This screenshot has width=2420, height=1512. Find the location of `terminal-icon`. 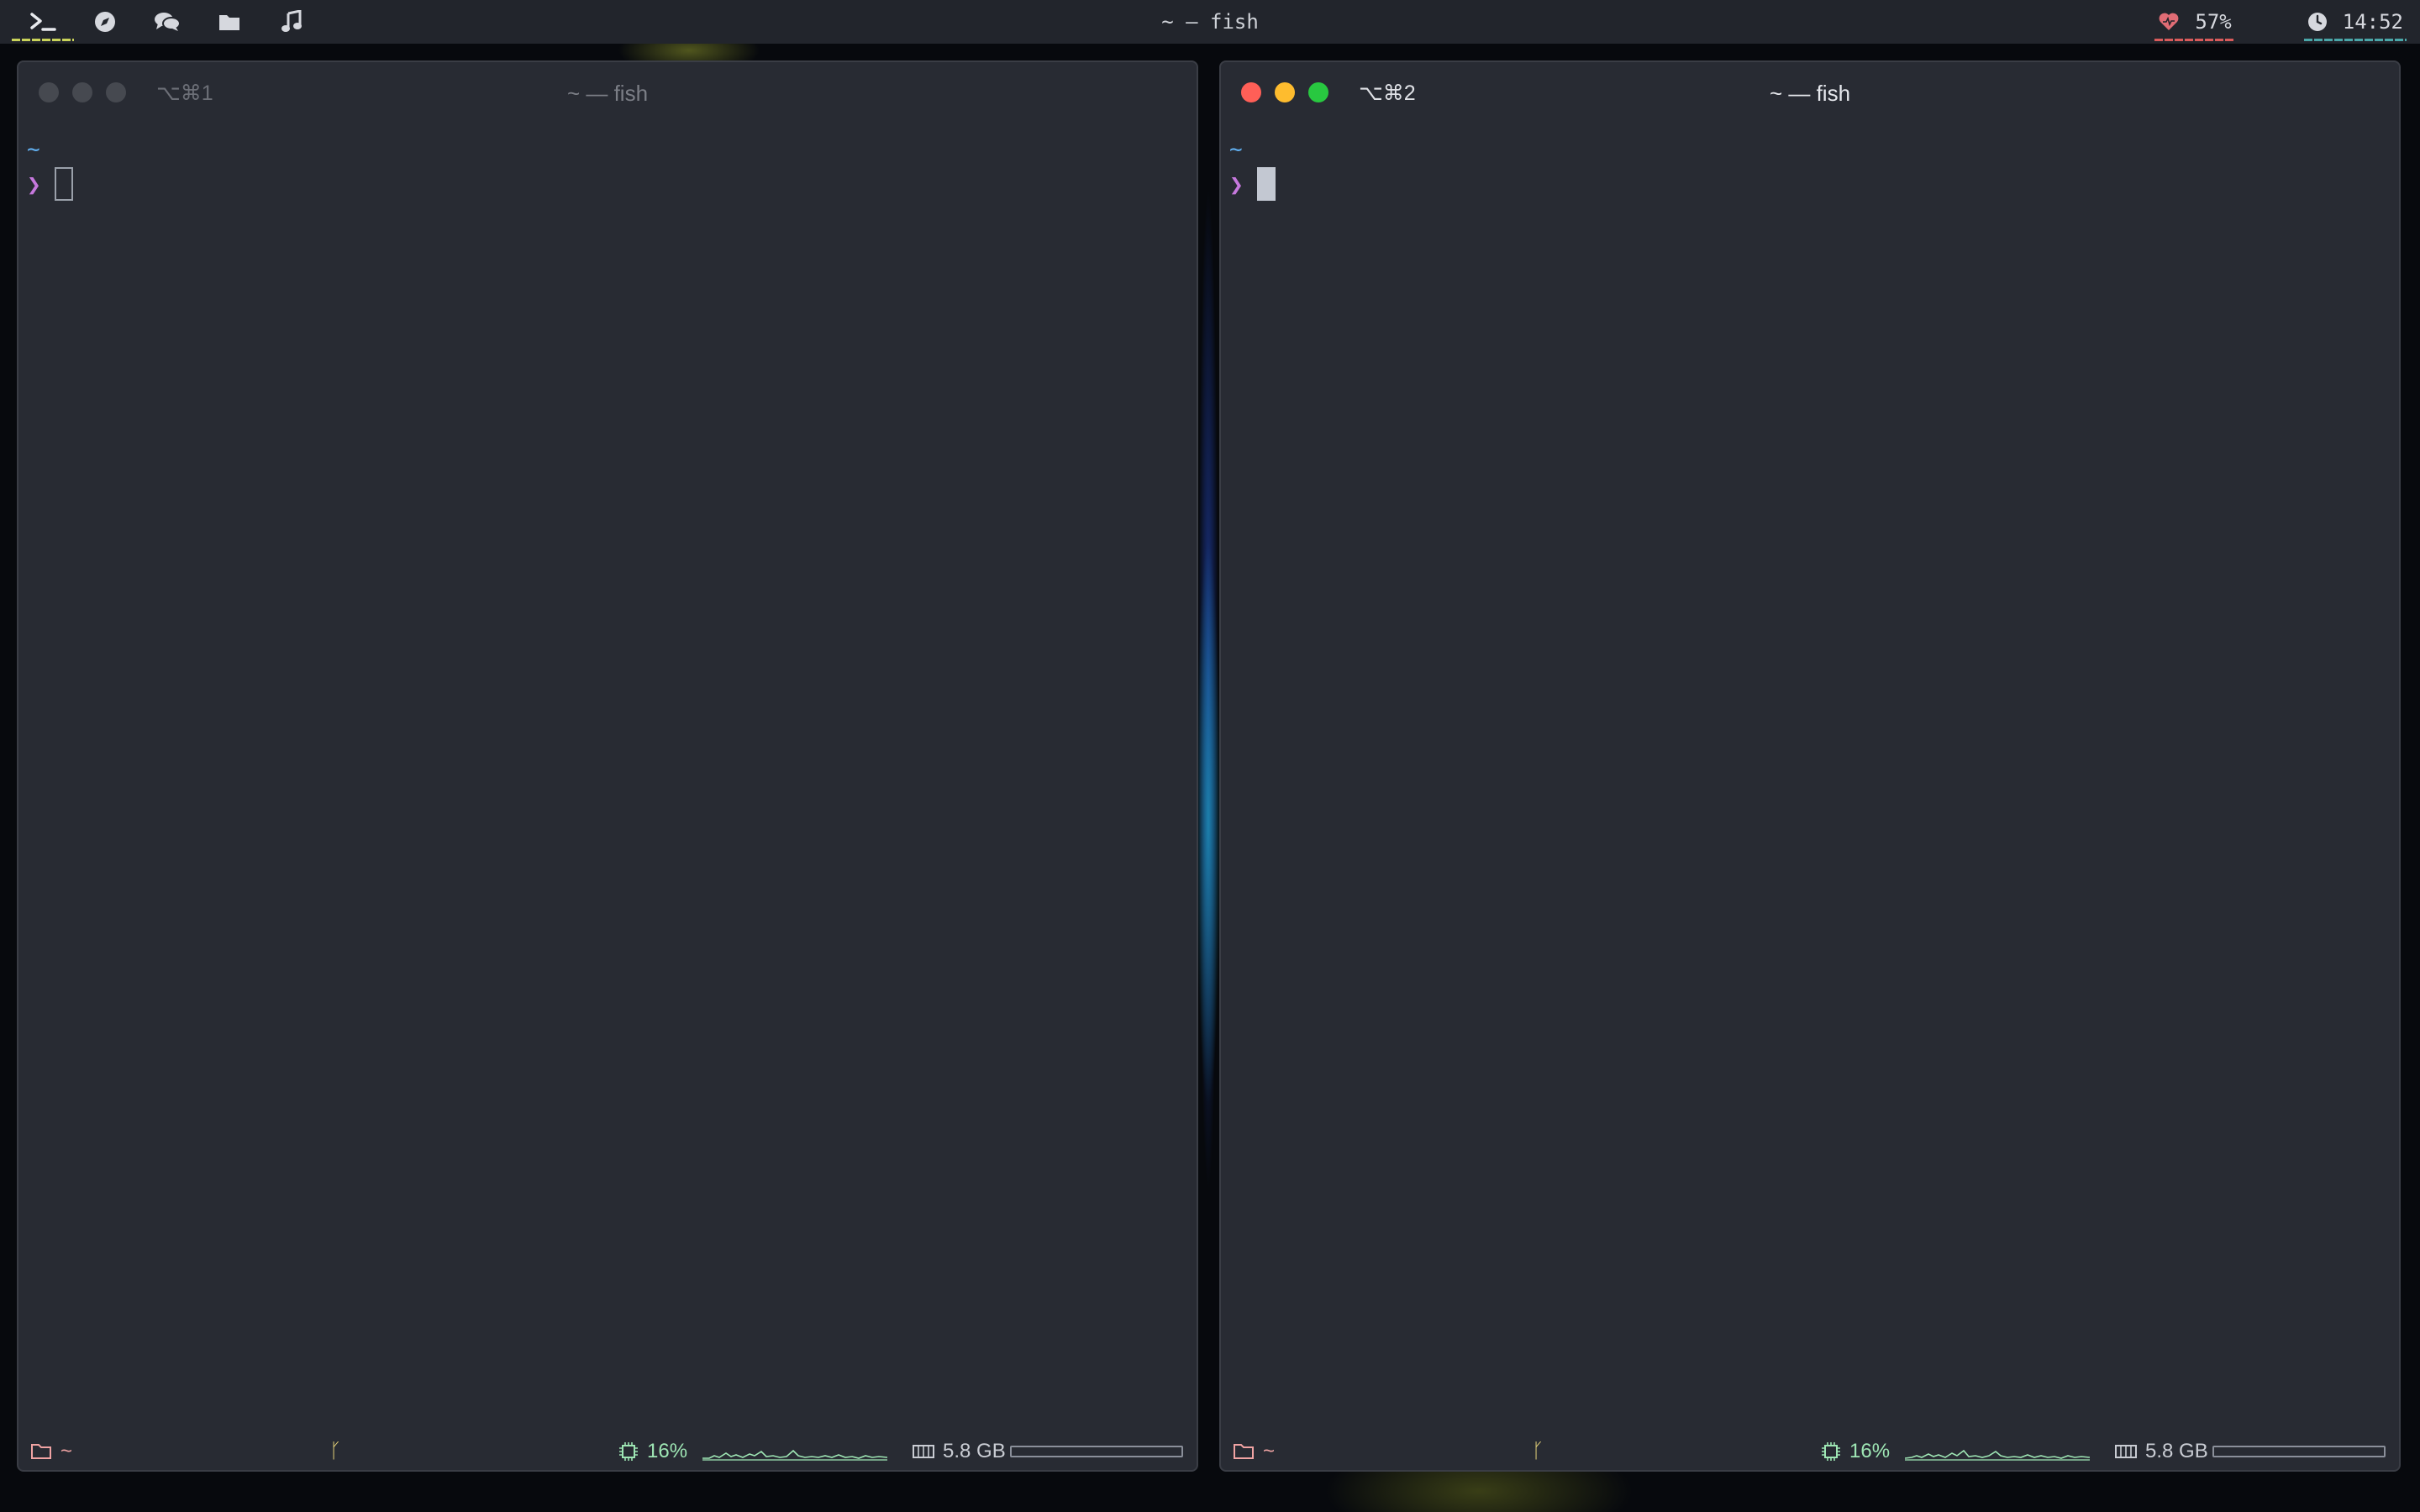

terminal-icon is located at coordinates (43, 22).